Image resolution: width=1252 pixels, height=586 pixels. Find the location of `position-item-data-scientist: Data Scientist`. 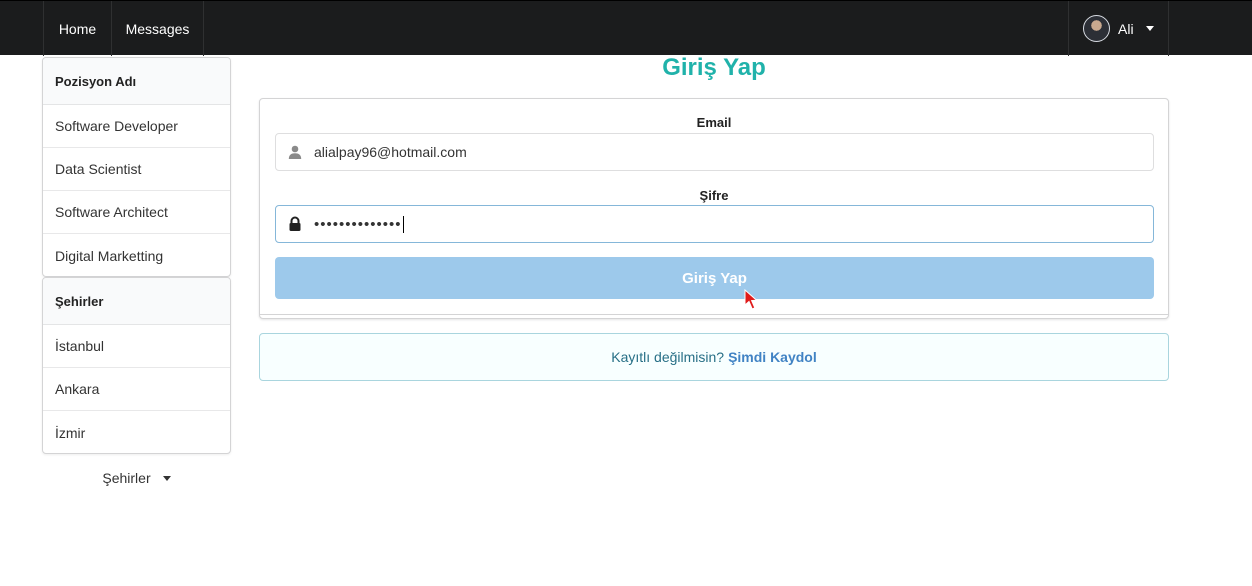

position-item-data-scientist: Data Scientist is located at coordinates (136, 169).